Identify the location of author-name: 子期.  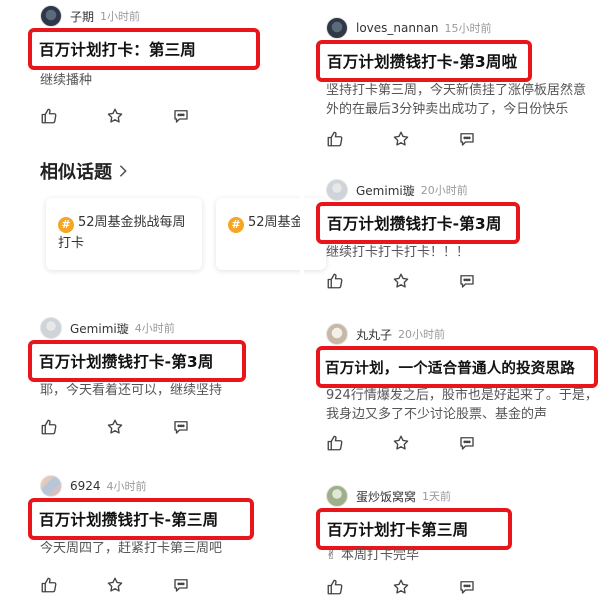
(82, 16).